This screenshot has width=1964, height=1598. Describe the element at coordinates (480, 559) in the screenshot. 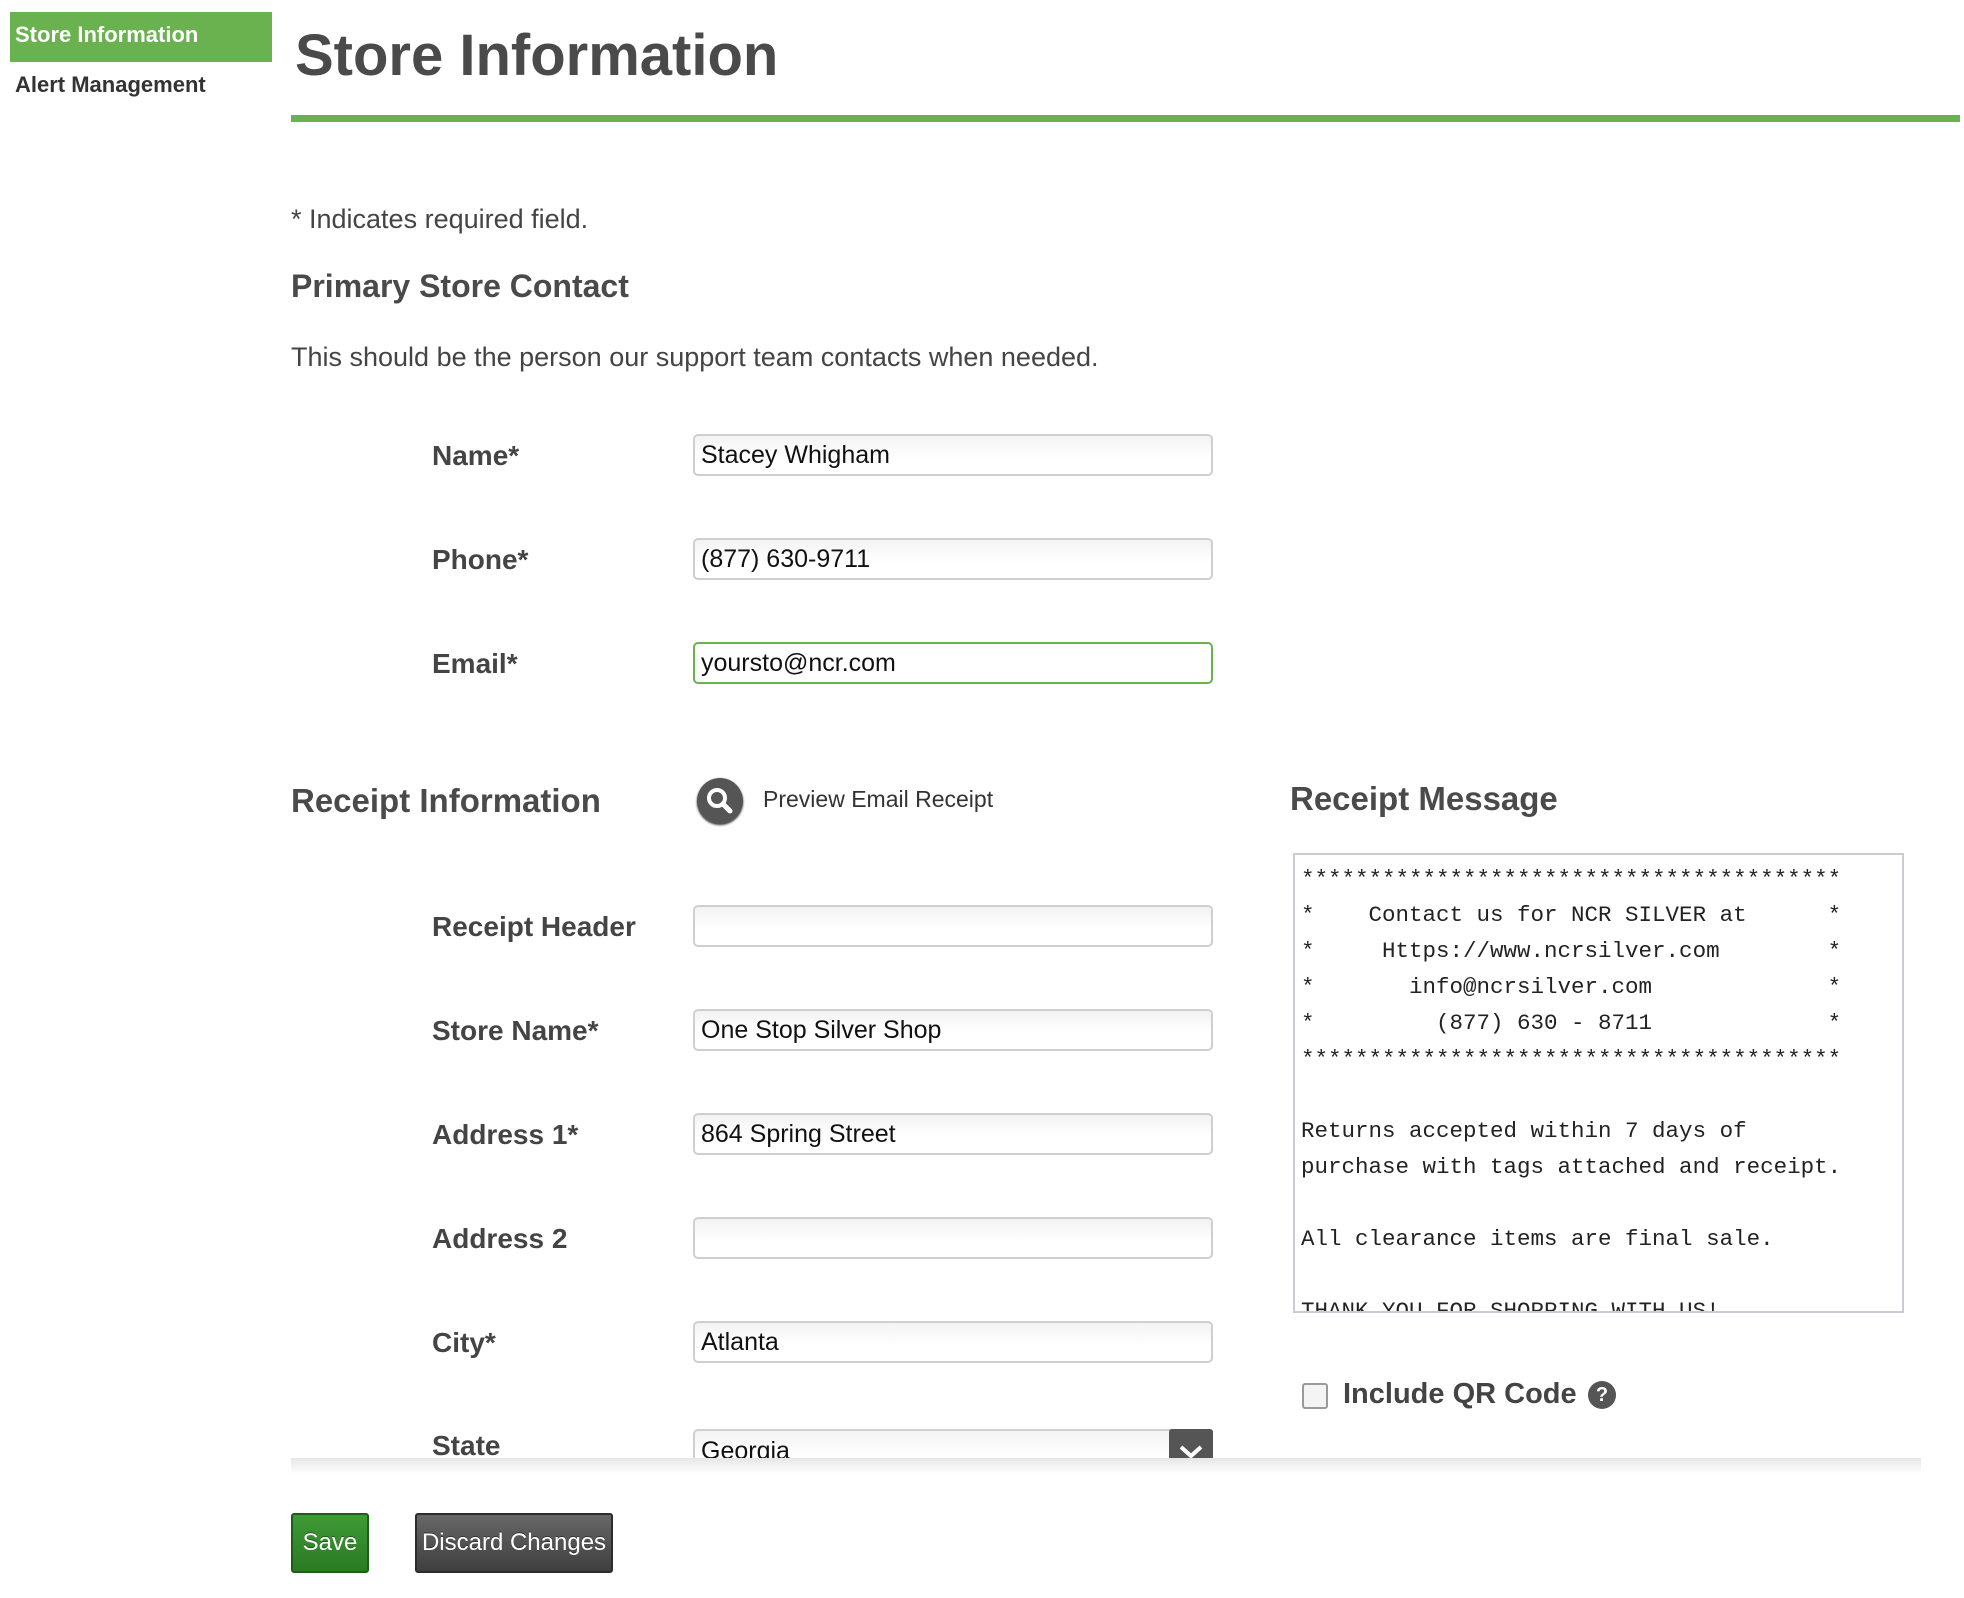

I see `phone-label: Phone*` at that location.